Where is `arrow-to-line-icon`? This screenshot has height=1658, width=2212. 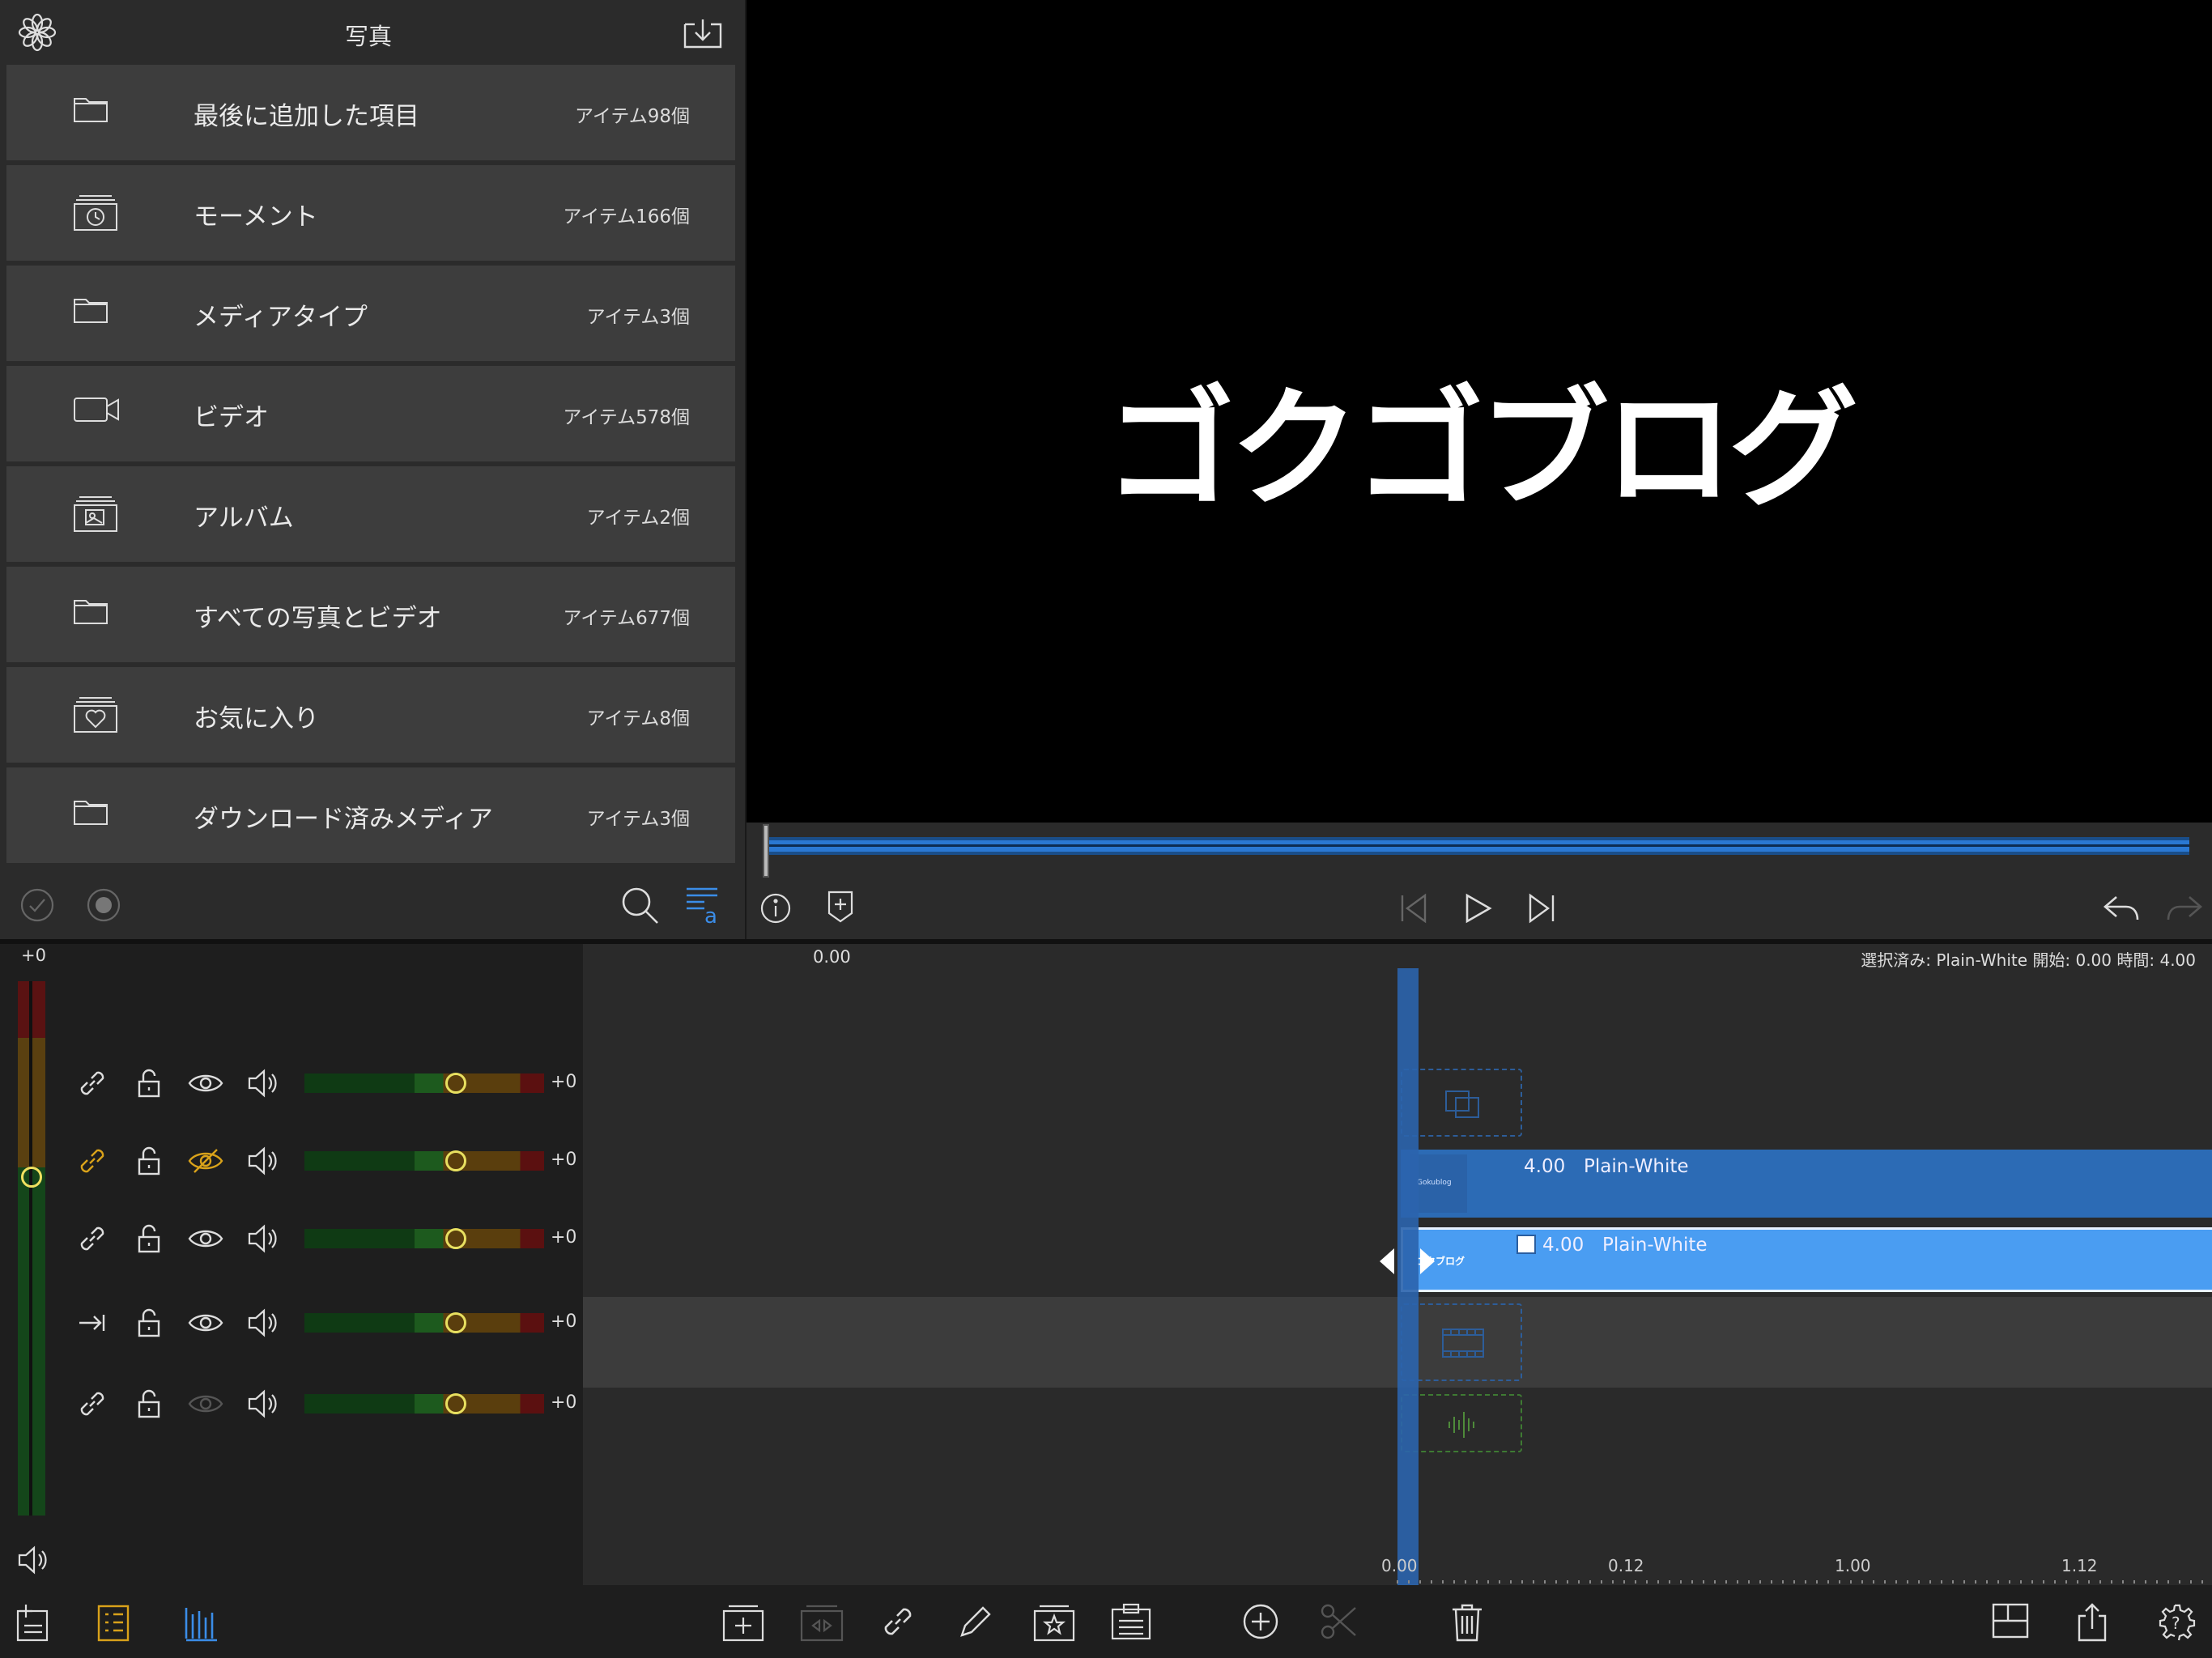 arrow-to-line-icon is located at coordinates (92, 1323).